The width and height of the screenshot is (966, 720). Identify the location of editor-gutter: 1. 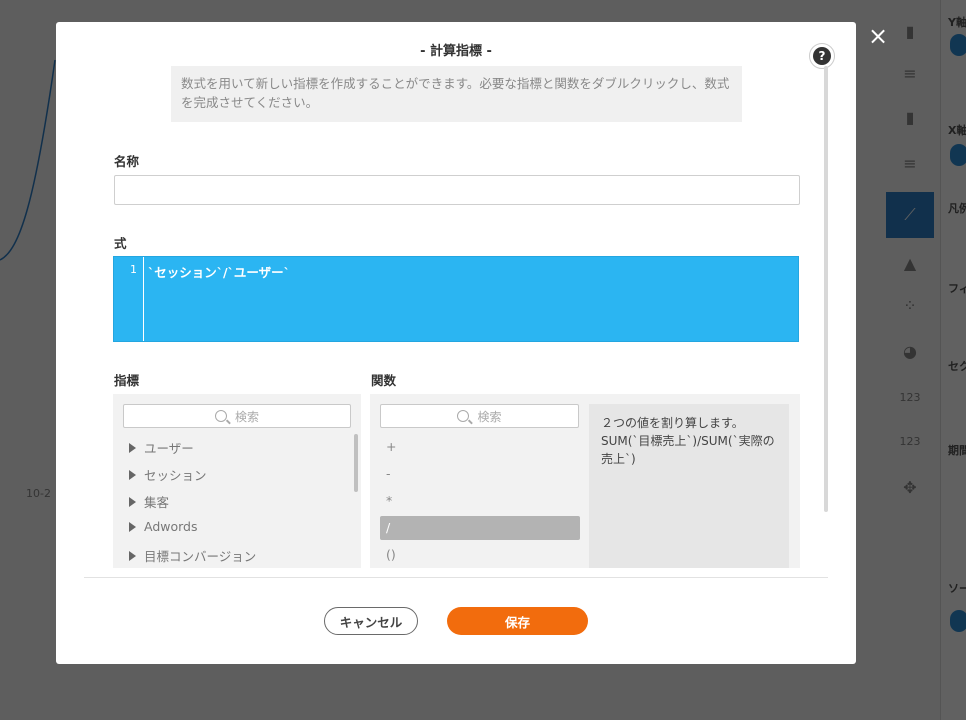
(129, 299).